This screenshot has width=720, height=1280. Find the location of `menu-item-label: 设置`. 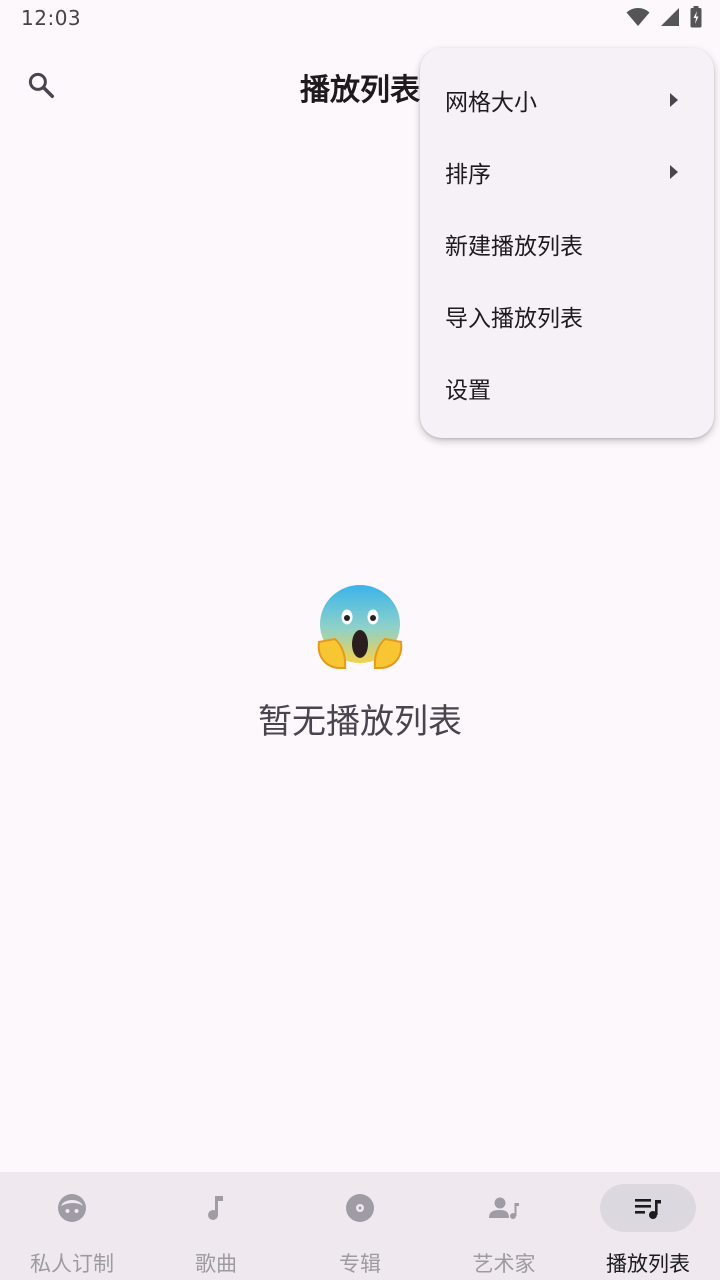

menu-item-label: 设置 is located at coordinates (468, 391).